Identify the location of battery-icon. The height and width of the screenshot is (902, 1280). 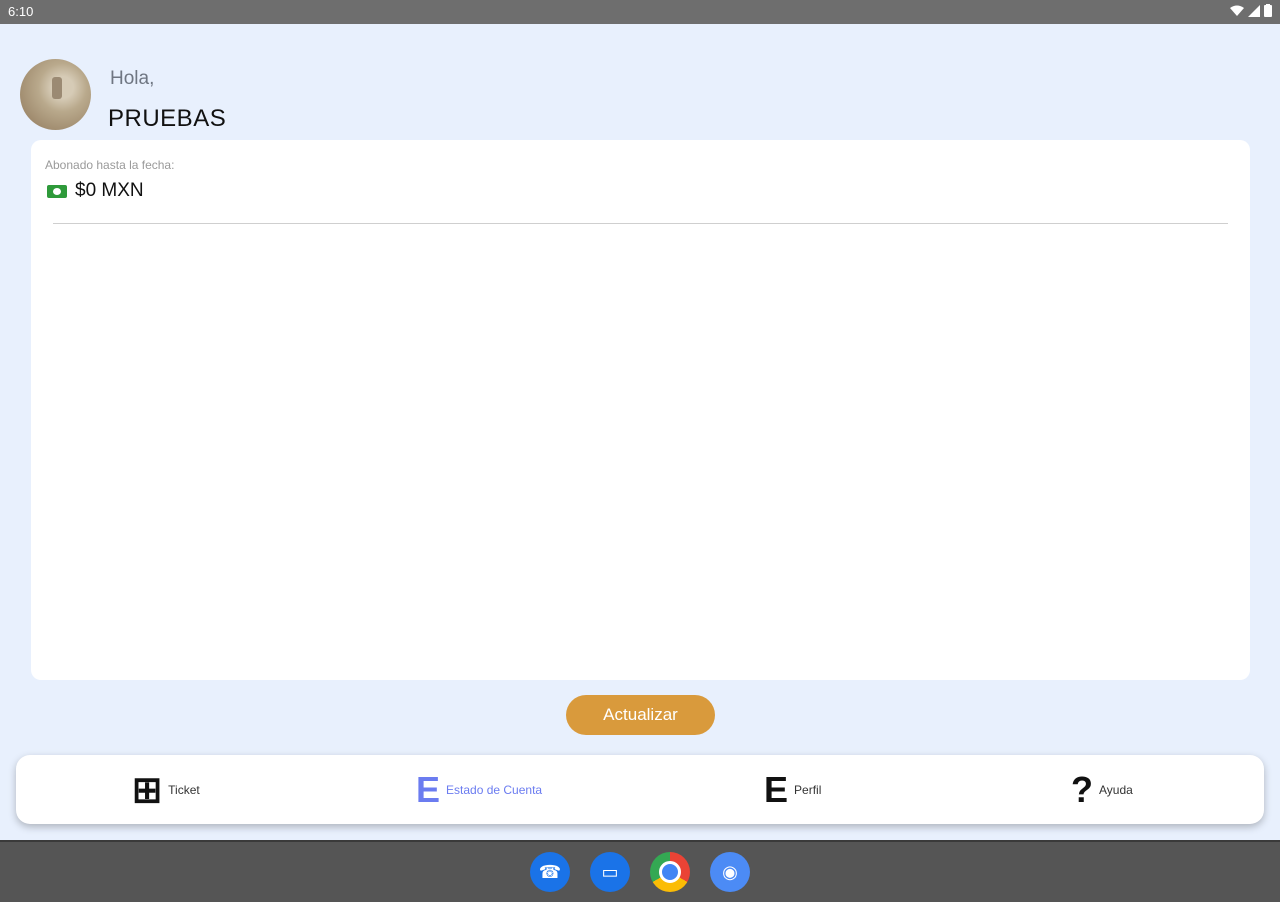
(1268, 10).